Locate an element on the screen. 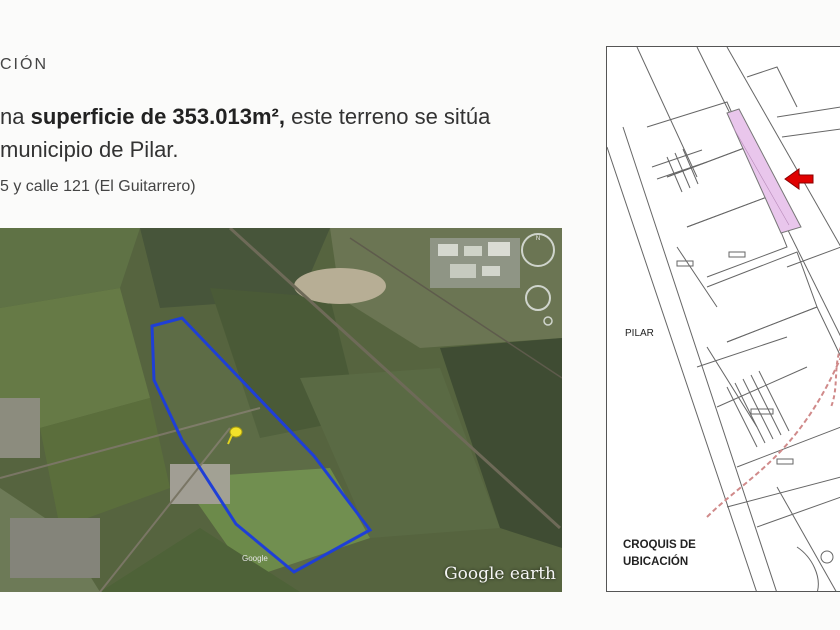 The width and height of the screenshot is (840, 630). compass-north-label: N is located at coordinates (538, 239).